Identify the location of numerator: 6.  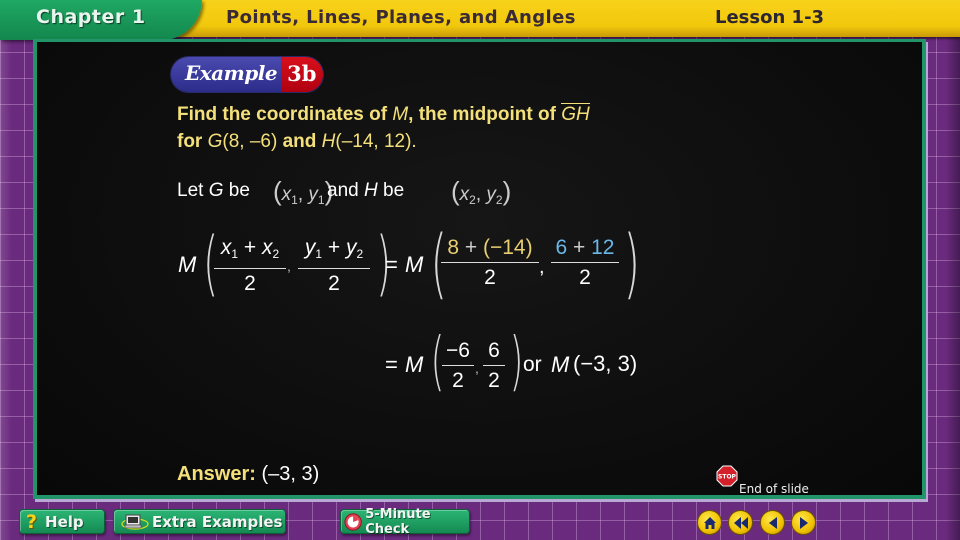
(494, 351).